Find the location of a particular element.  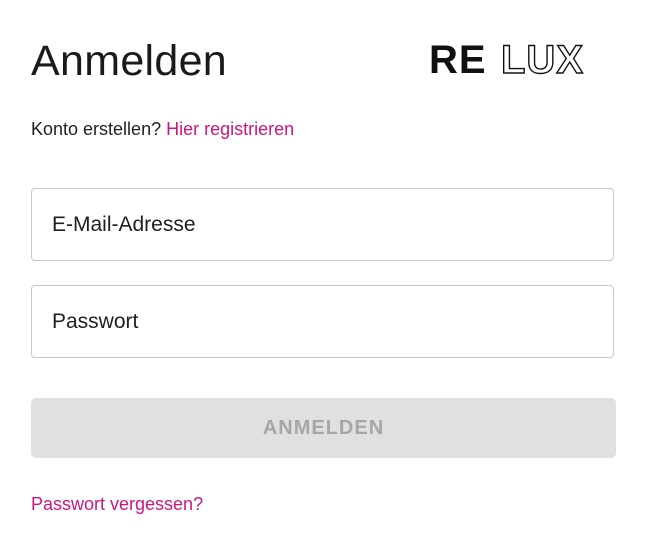

svg-text: LUX is located at coordinates (542, 59).